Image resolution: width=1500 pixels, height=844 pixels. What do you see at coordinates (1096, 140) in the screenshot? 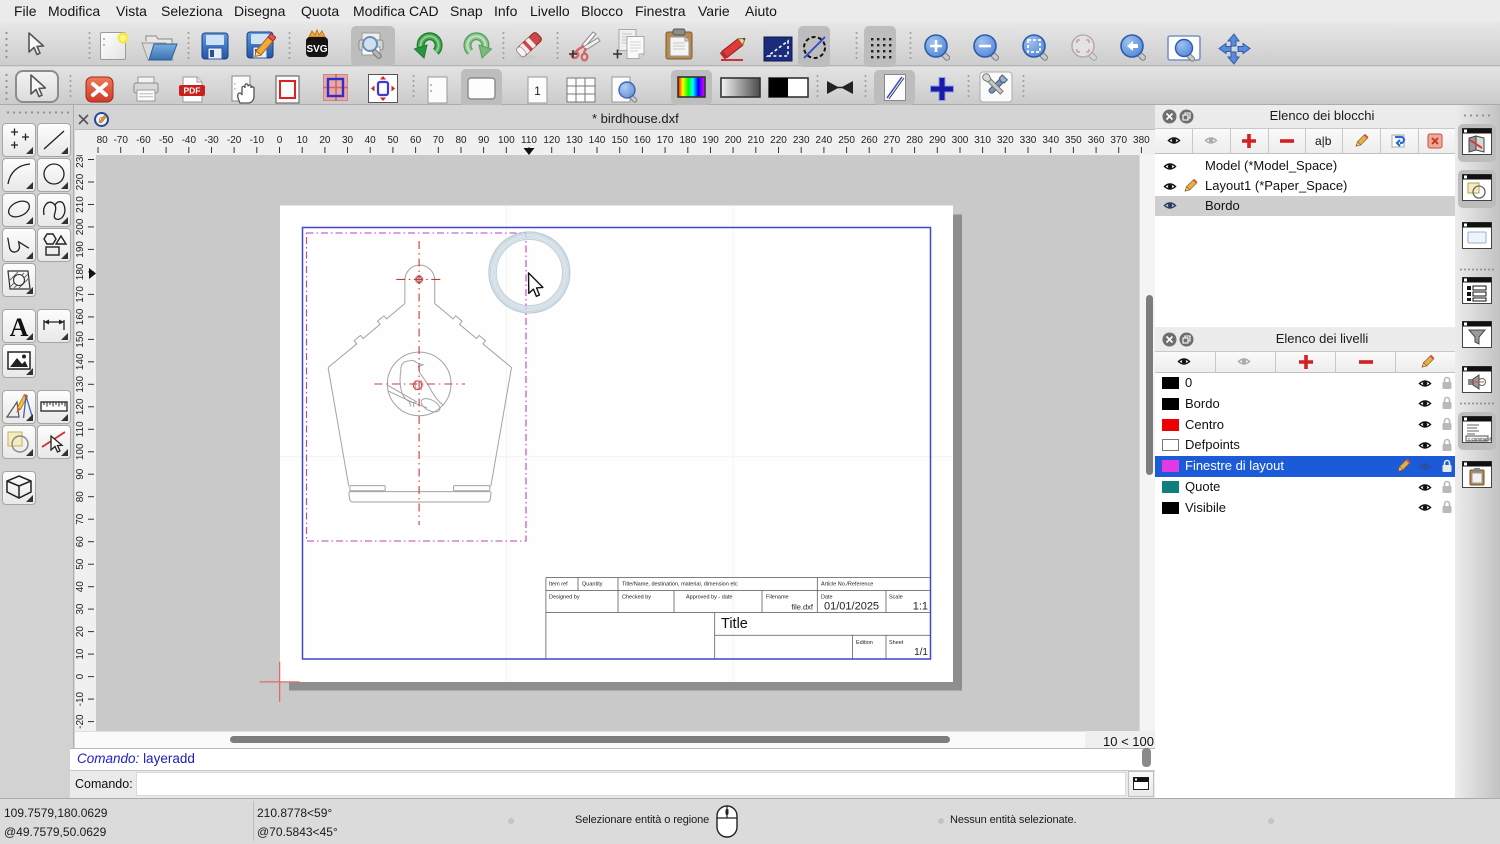
I see `svg-text: 360` at bounding box center [1096, 140].